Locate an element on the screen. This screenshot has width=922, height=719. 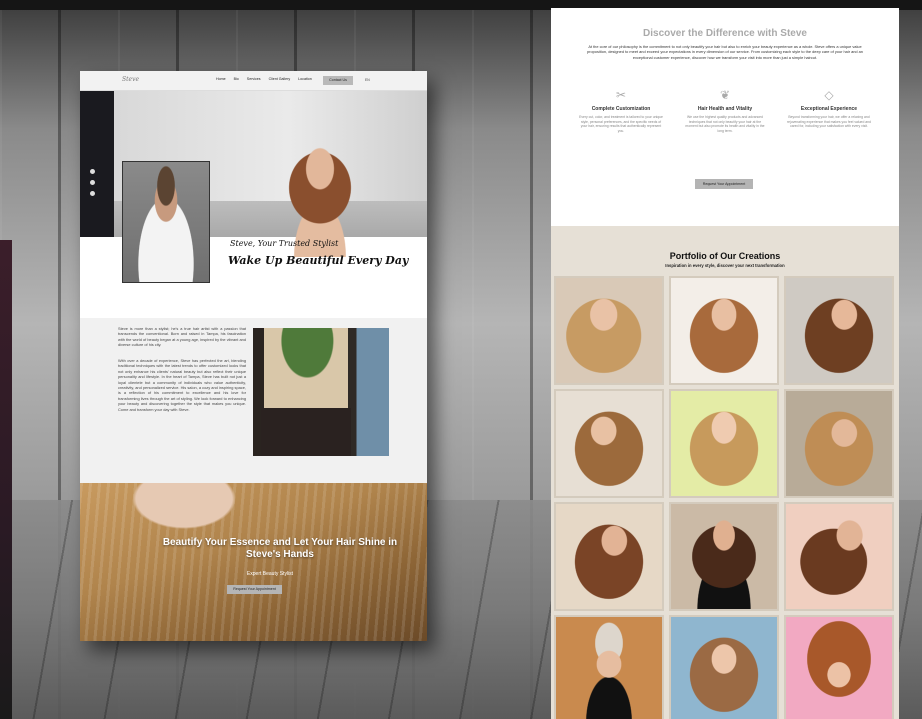
section-title: Discover the Difference with Steve is located at coordinates (725, 33).